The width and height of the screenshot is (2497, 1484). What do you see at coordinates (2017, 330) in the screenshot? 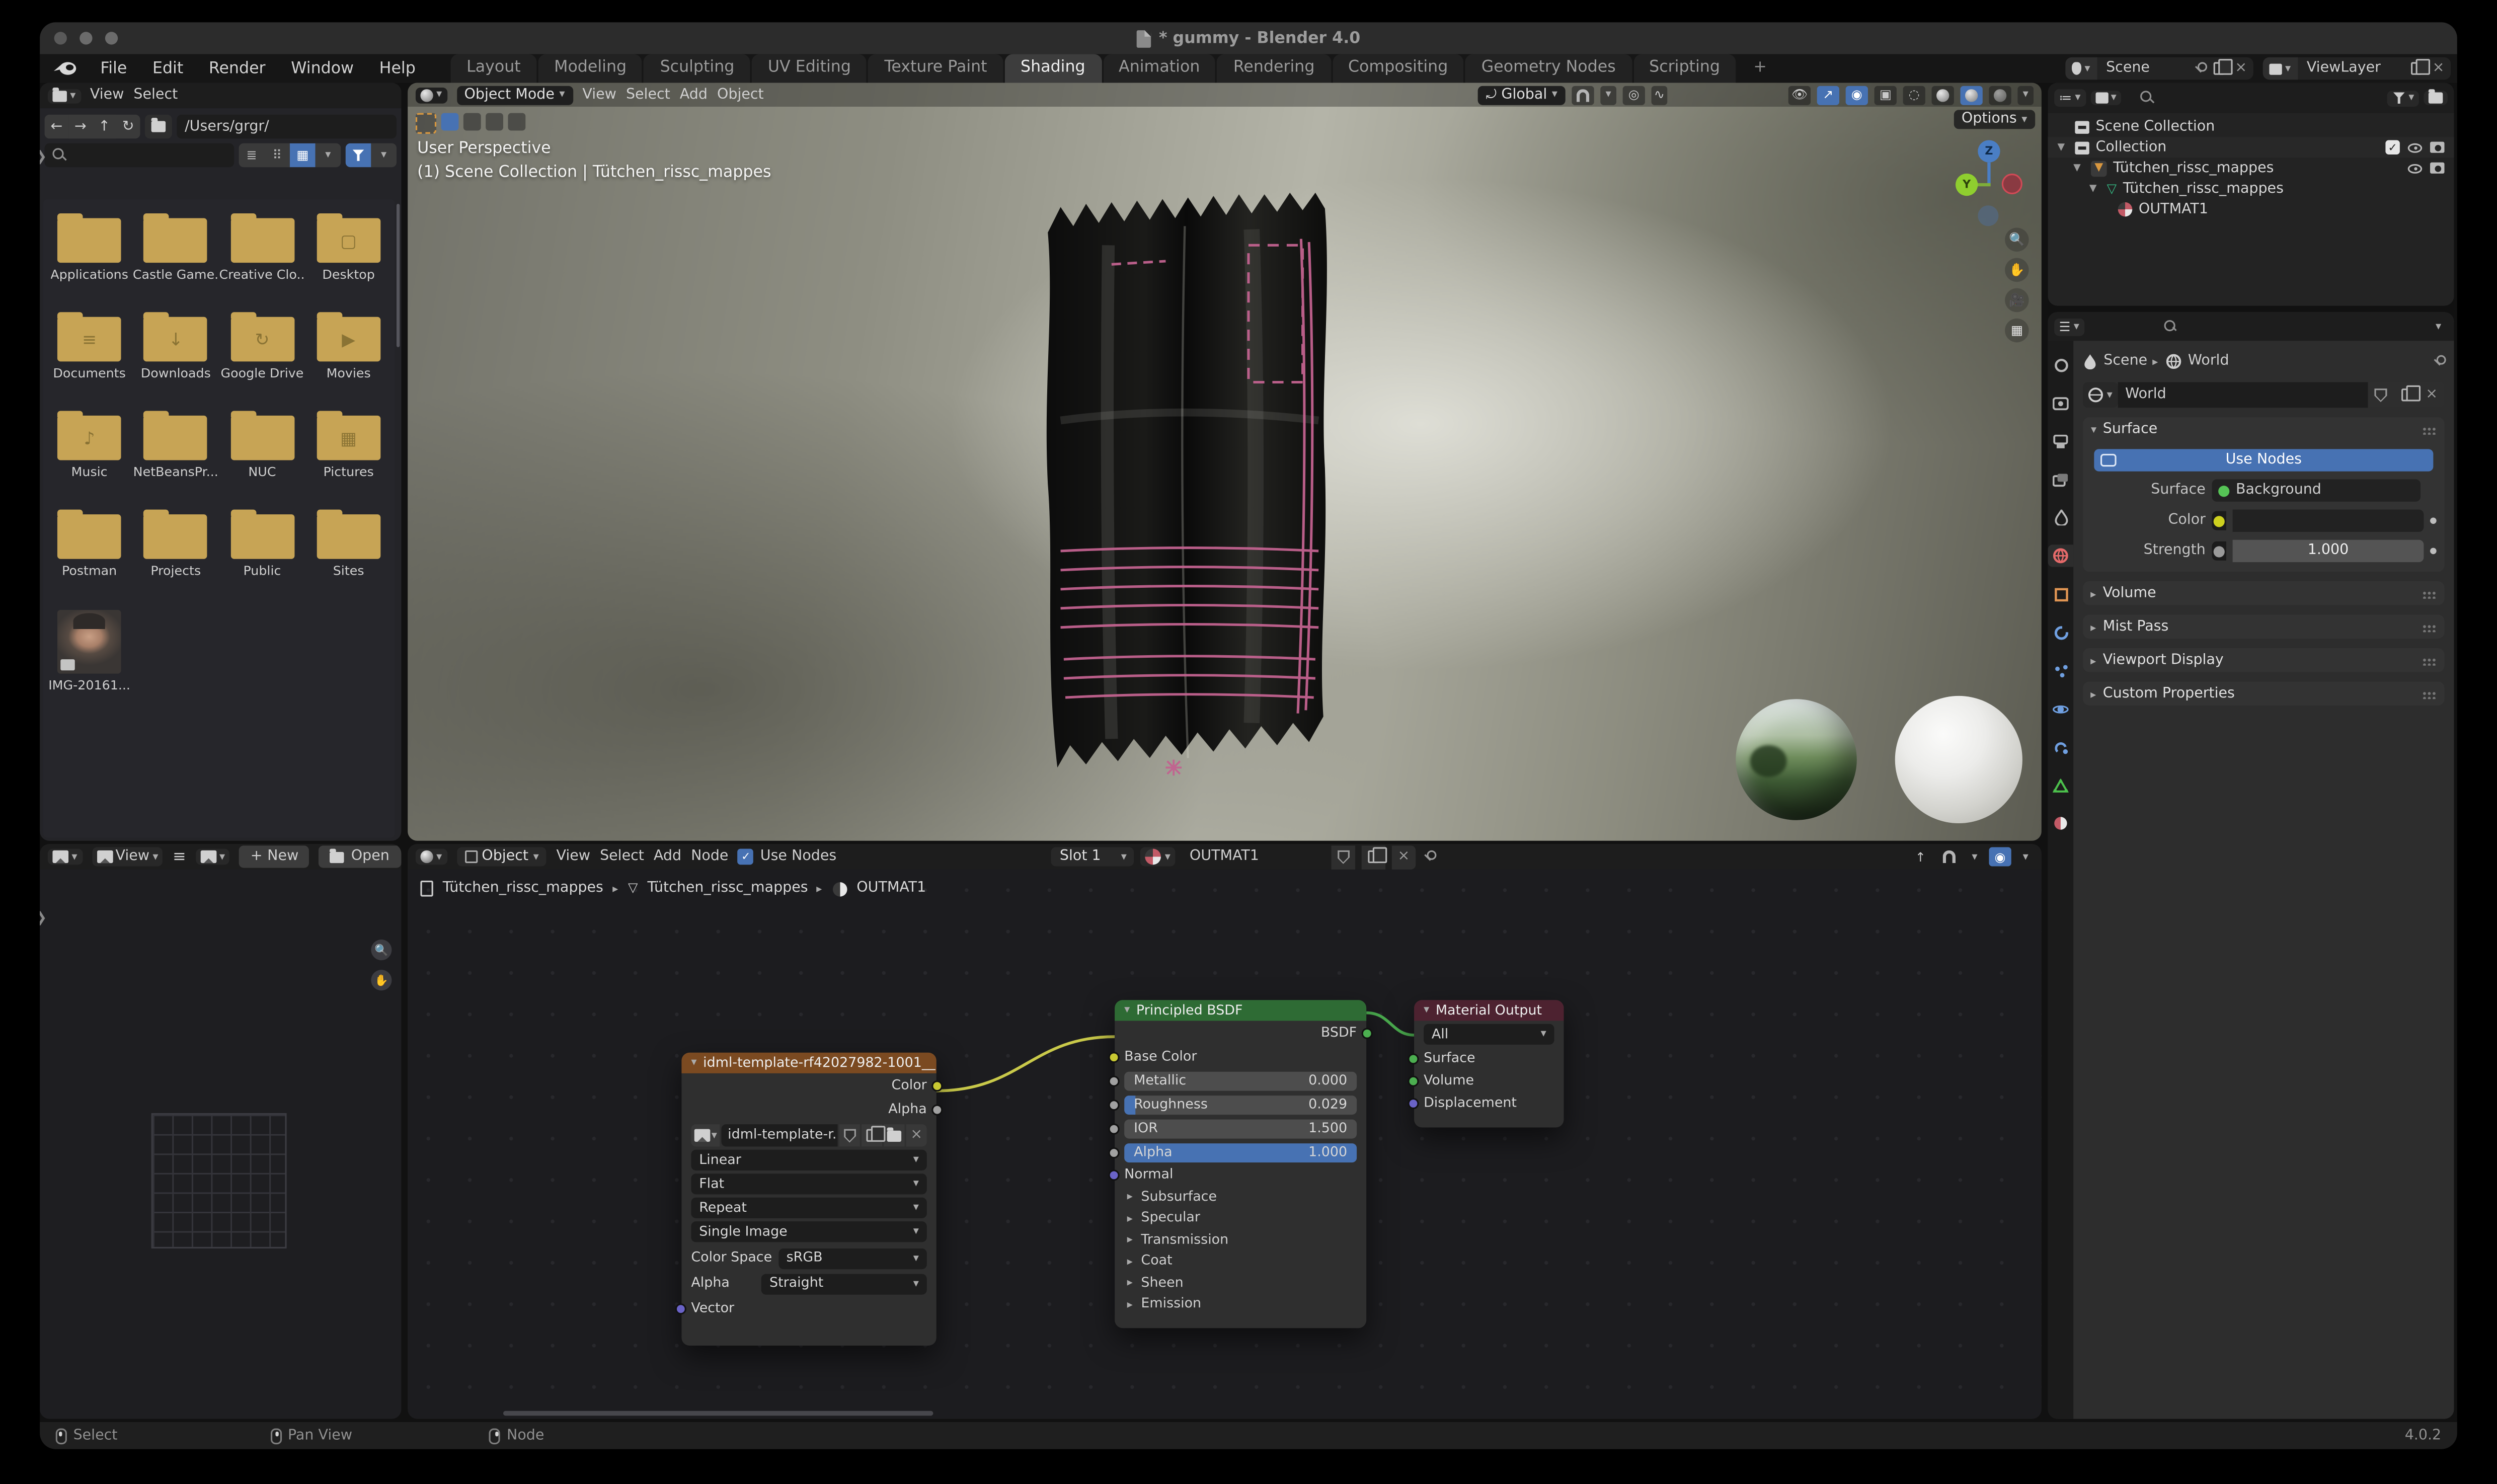
I see `orthographic-toggle-button: ▦` at bounding box center [2017, 330].